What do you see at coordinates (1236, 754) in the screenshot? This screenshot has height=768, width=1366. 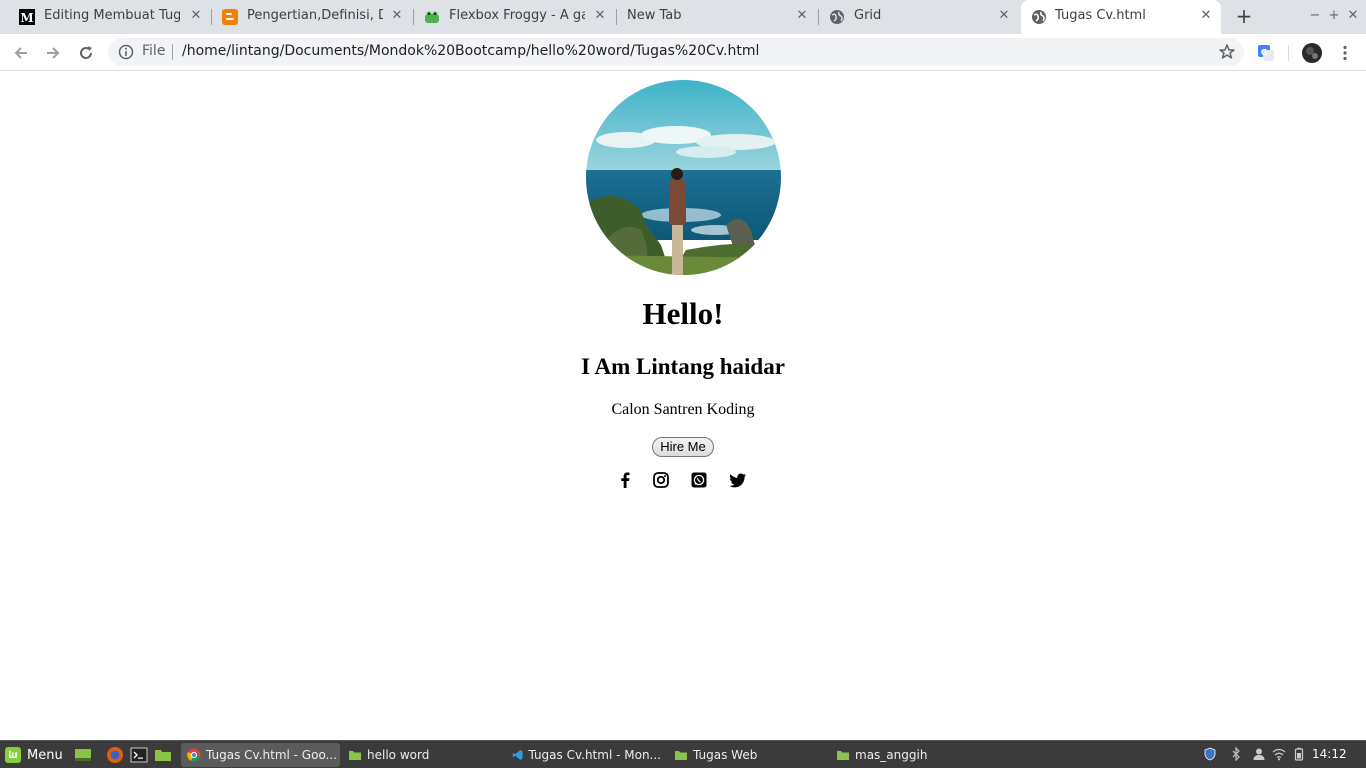 I see `bluetooth-icon` at bounding box center [1236, 754].